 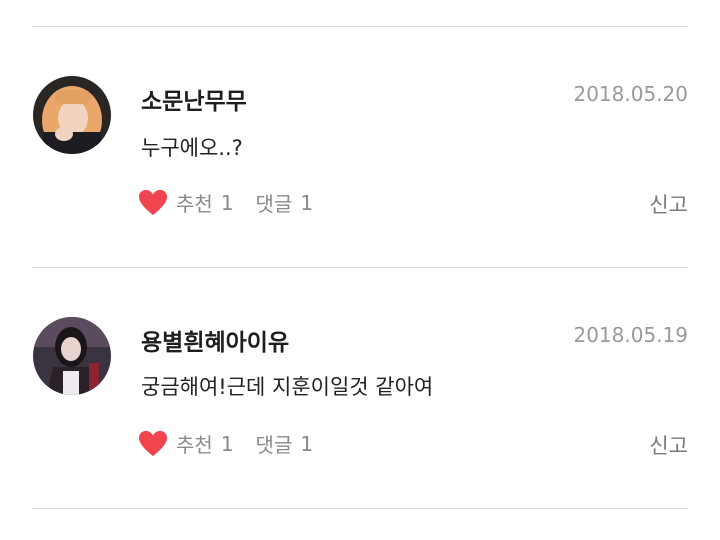 I want to click on comment-date: 2018.05.19, so click(x=630, y=335).